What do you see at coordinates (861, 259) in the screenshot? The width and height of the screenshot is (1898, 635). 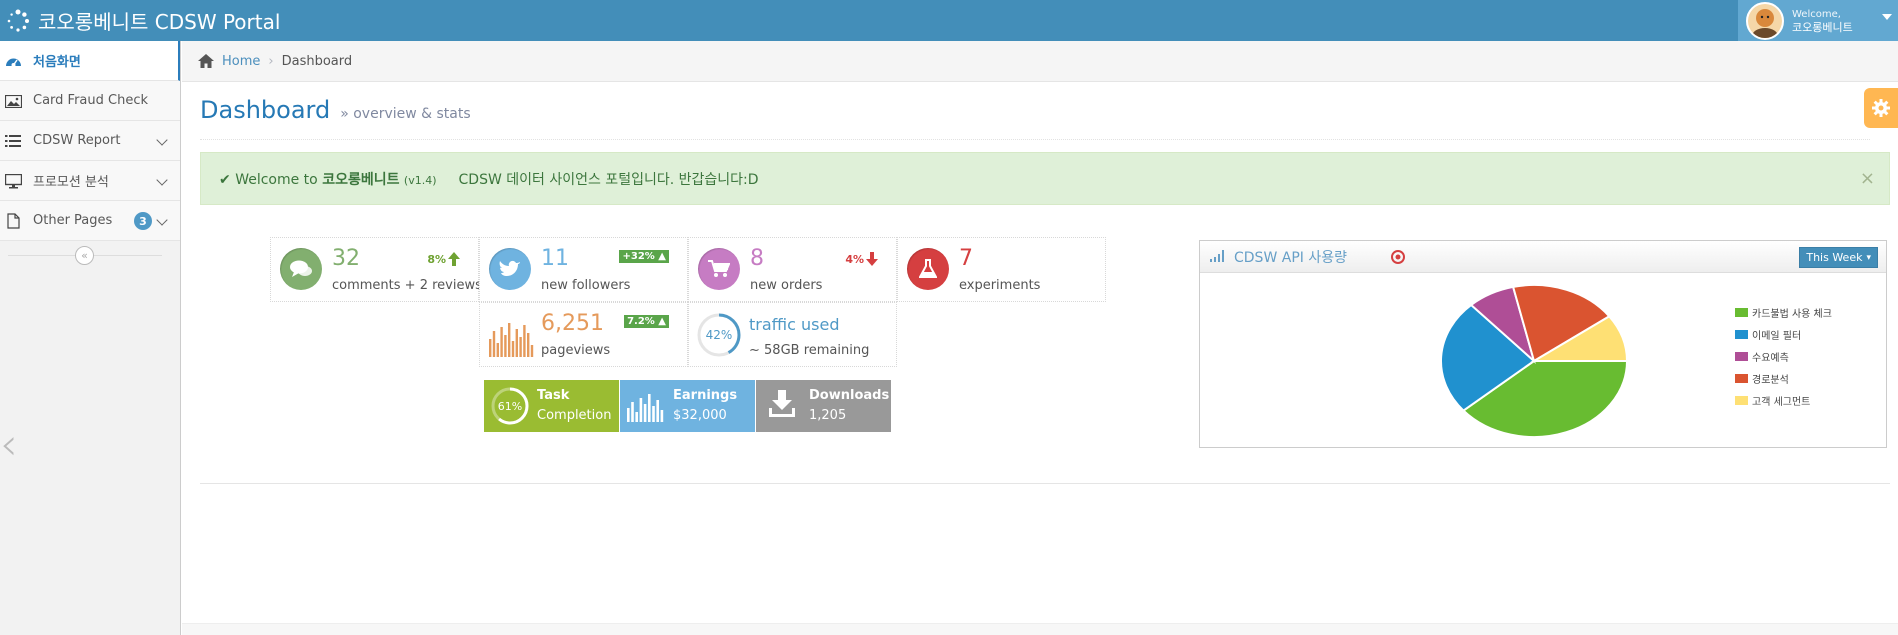 I see `orders-stat: 4%` at bounding box center [861, 259].